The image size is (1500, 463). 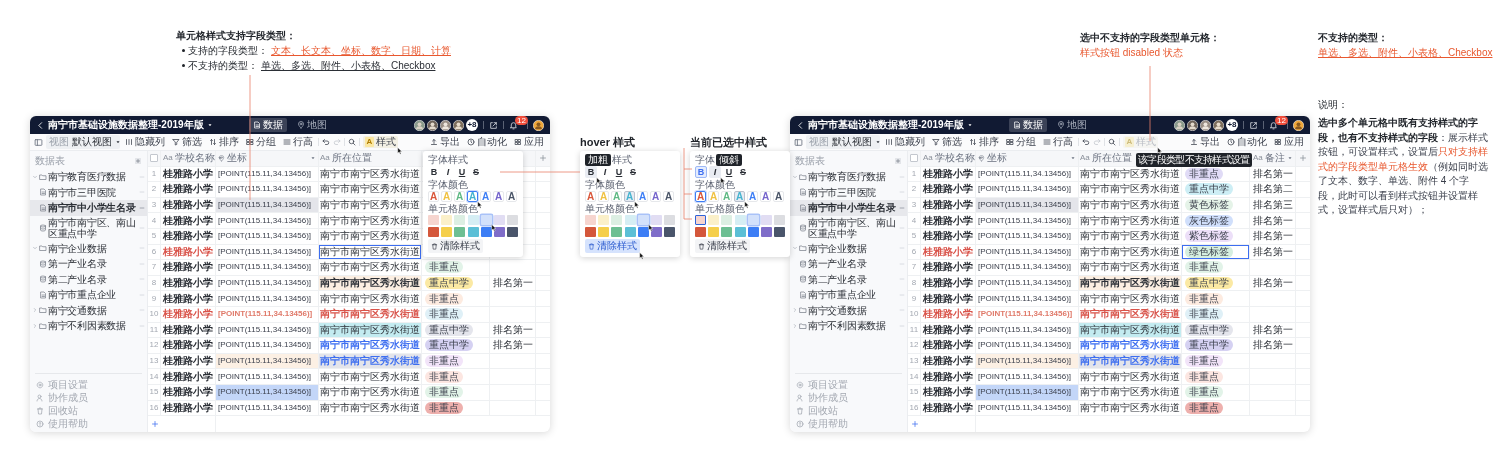 What do you see at coordinates (729, 172) in the screenshot?
I see `underline-button: U` at bounding box center [729, 172].